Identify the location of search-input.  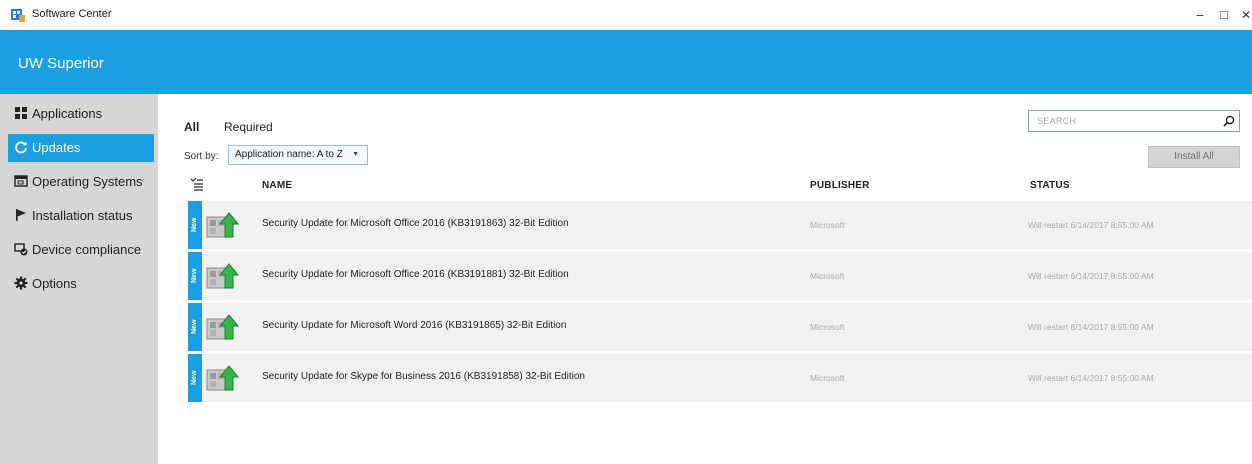
(1123, 121).